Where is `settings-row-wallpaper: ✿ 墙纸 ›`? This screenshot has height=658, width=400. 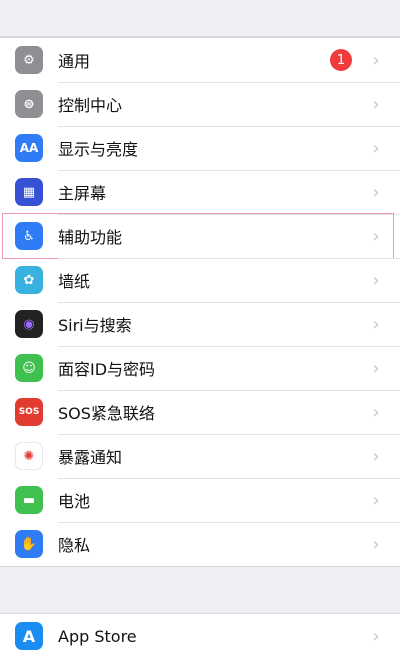
settings-row-wallpaper: ✿ 墙纸 › is located at coordinates (200, 280).